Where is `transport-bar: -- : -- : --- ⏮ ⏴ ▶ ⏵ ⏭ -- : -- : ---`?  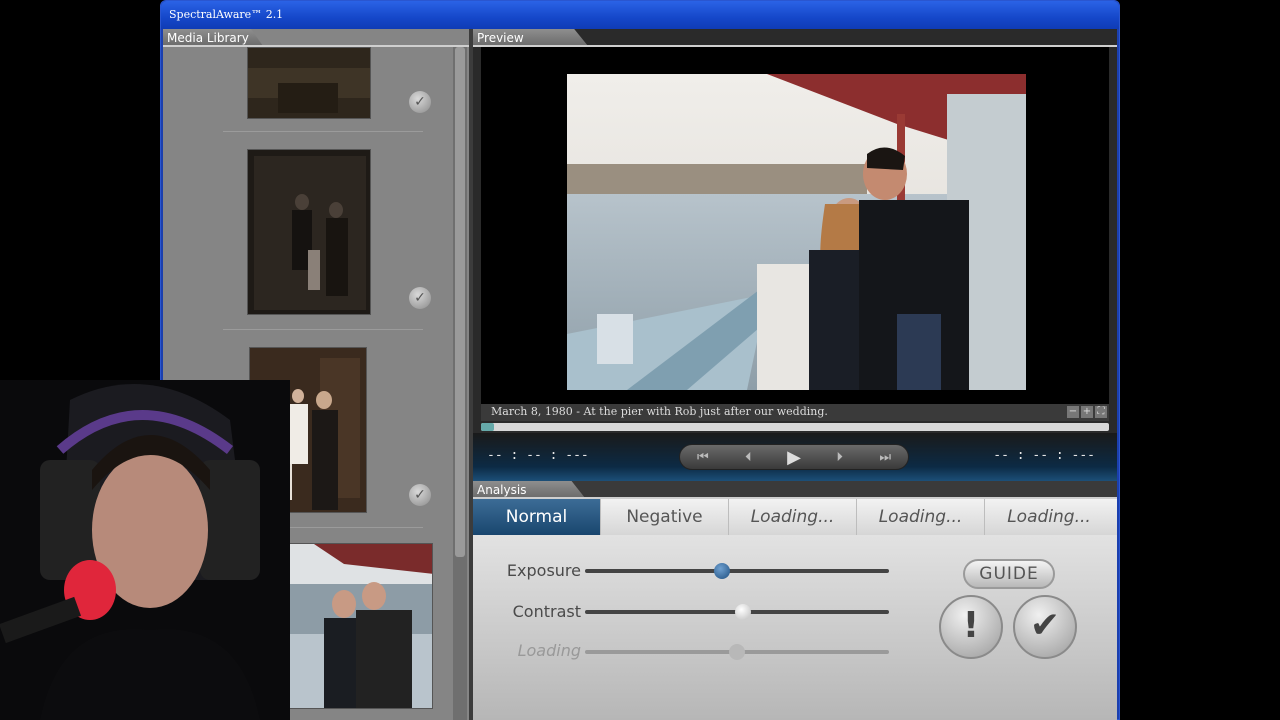 transport-bar: -- : -- : --- ⏮ ⏴ ▶ ⏵ ⏭ -- : -- : --- is located at coordinates (795, 457).